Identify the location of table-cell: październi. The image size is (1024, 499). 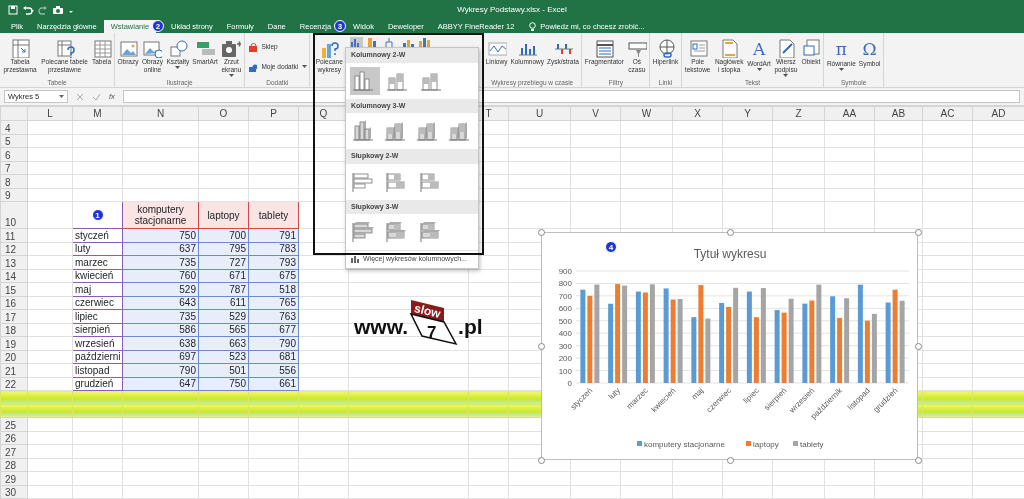
(97, 357).